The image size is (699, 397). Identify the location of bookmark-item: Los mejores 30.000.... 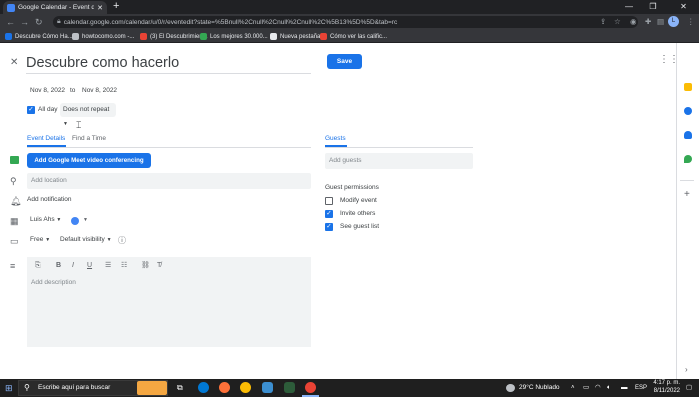
(234, 36).